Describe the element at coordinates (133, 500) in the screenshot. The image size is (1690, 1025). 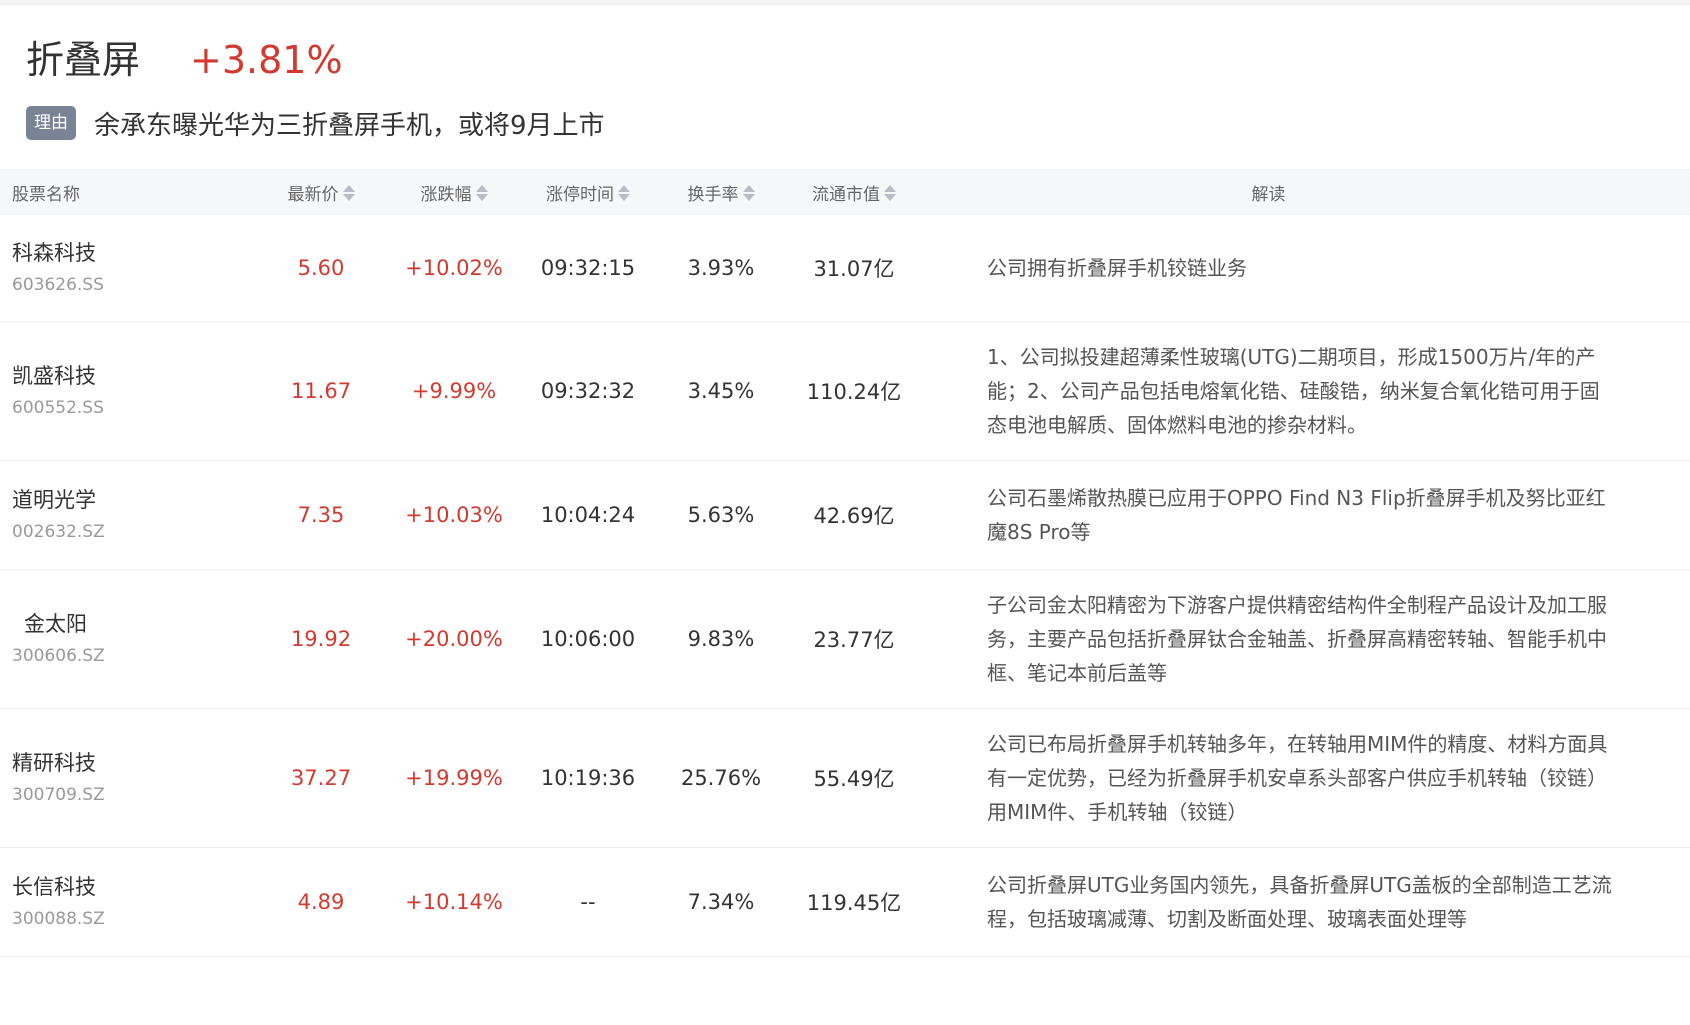
I see `stock-name: 道明光学` at that location.